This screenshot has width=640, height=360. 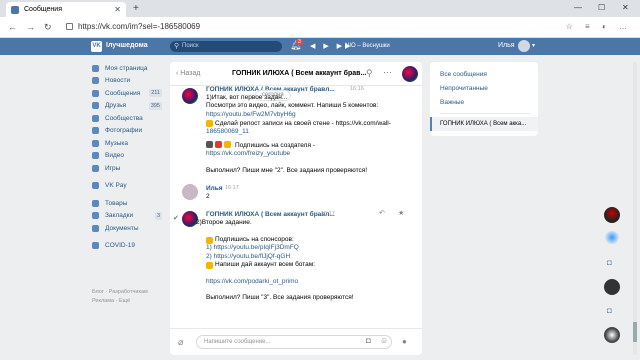 I want to click on more-icon: ⋯, so click(x=387, y=72).